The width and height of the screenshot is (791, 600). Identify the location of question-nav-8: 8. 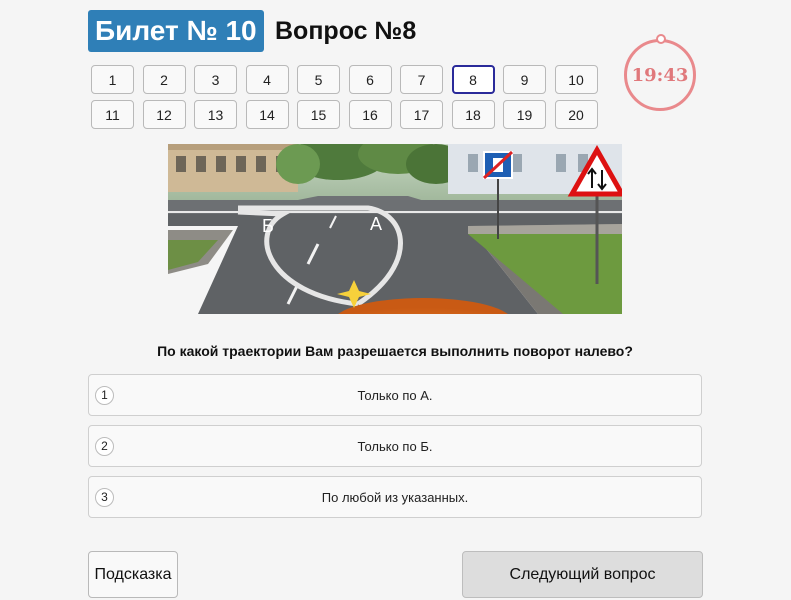
(473, 79).